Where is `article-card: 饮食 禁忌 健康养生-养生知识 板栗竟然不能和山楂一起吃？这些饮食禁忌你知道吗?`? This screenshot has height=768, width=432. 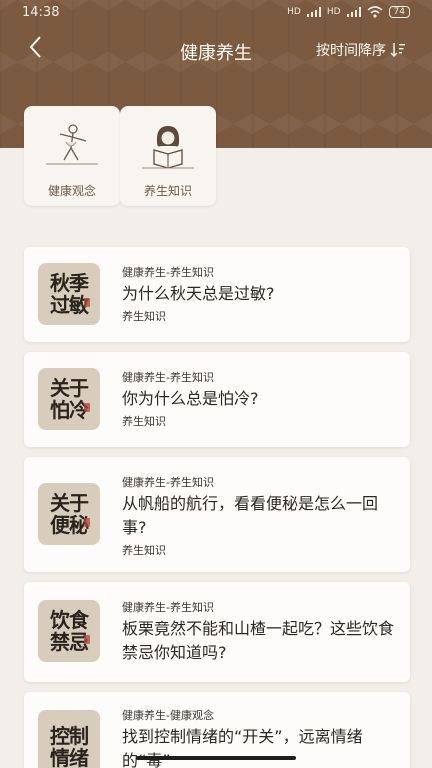 article-card: 饮食 禁忌 健康养生-养生知识 板栗竟然不能和山楂一起吃？这些饮食禁忌你知道吗? is located at coordinates (217, 632).